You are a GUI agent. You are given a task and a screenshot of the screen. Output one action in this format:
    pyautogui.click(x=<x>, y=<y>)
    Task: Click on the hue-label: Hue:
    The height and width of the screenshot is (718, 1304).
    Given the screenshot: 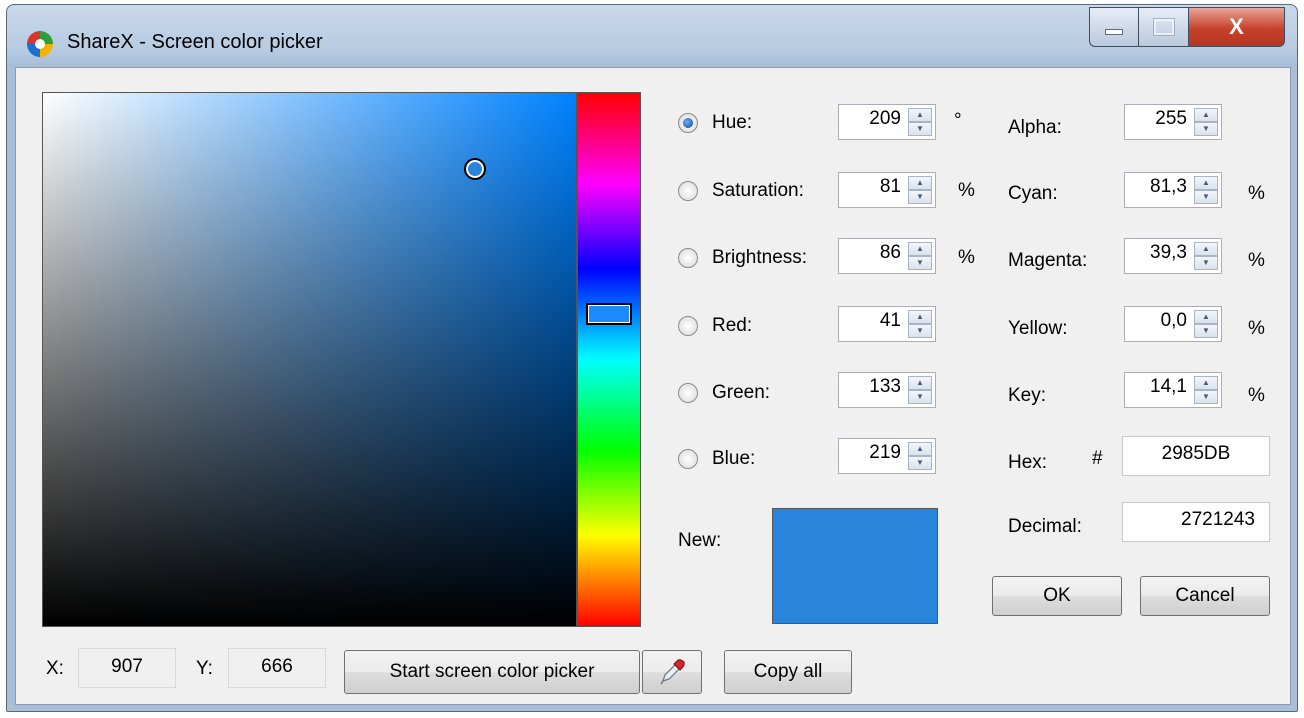 What is the action you would take?
    pyautogui.click(x=732, y=122)
    